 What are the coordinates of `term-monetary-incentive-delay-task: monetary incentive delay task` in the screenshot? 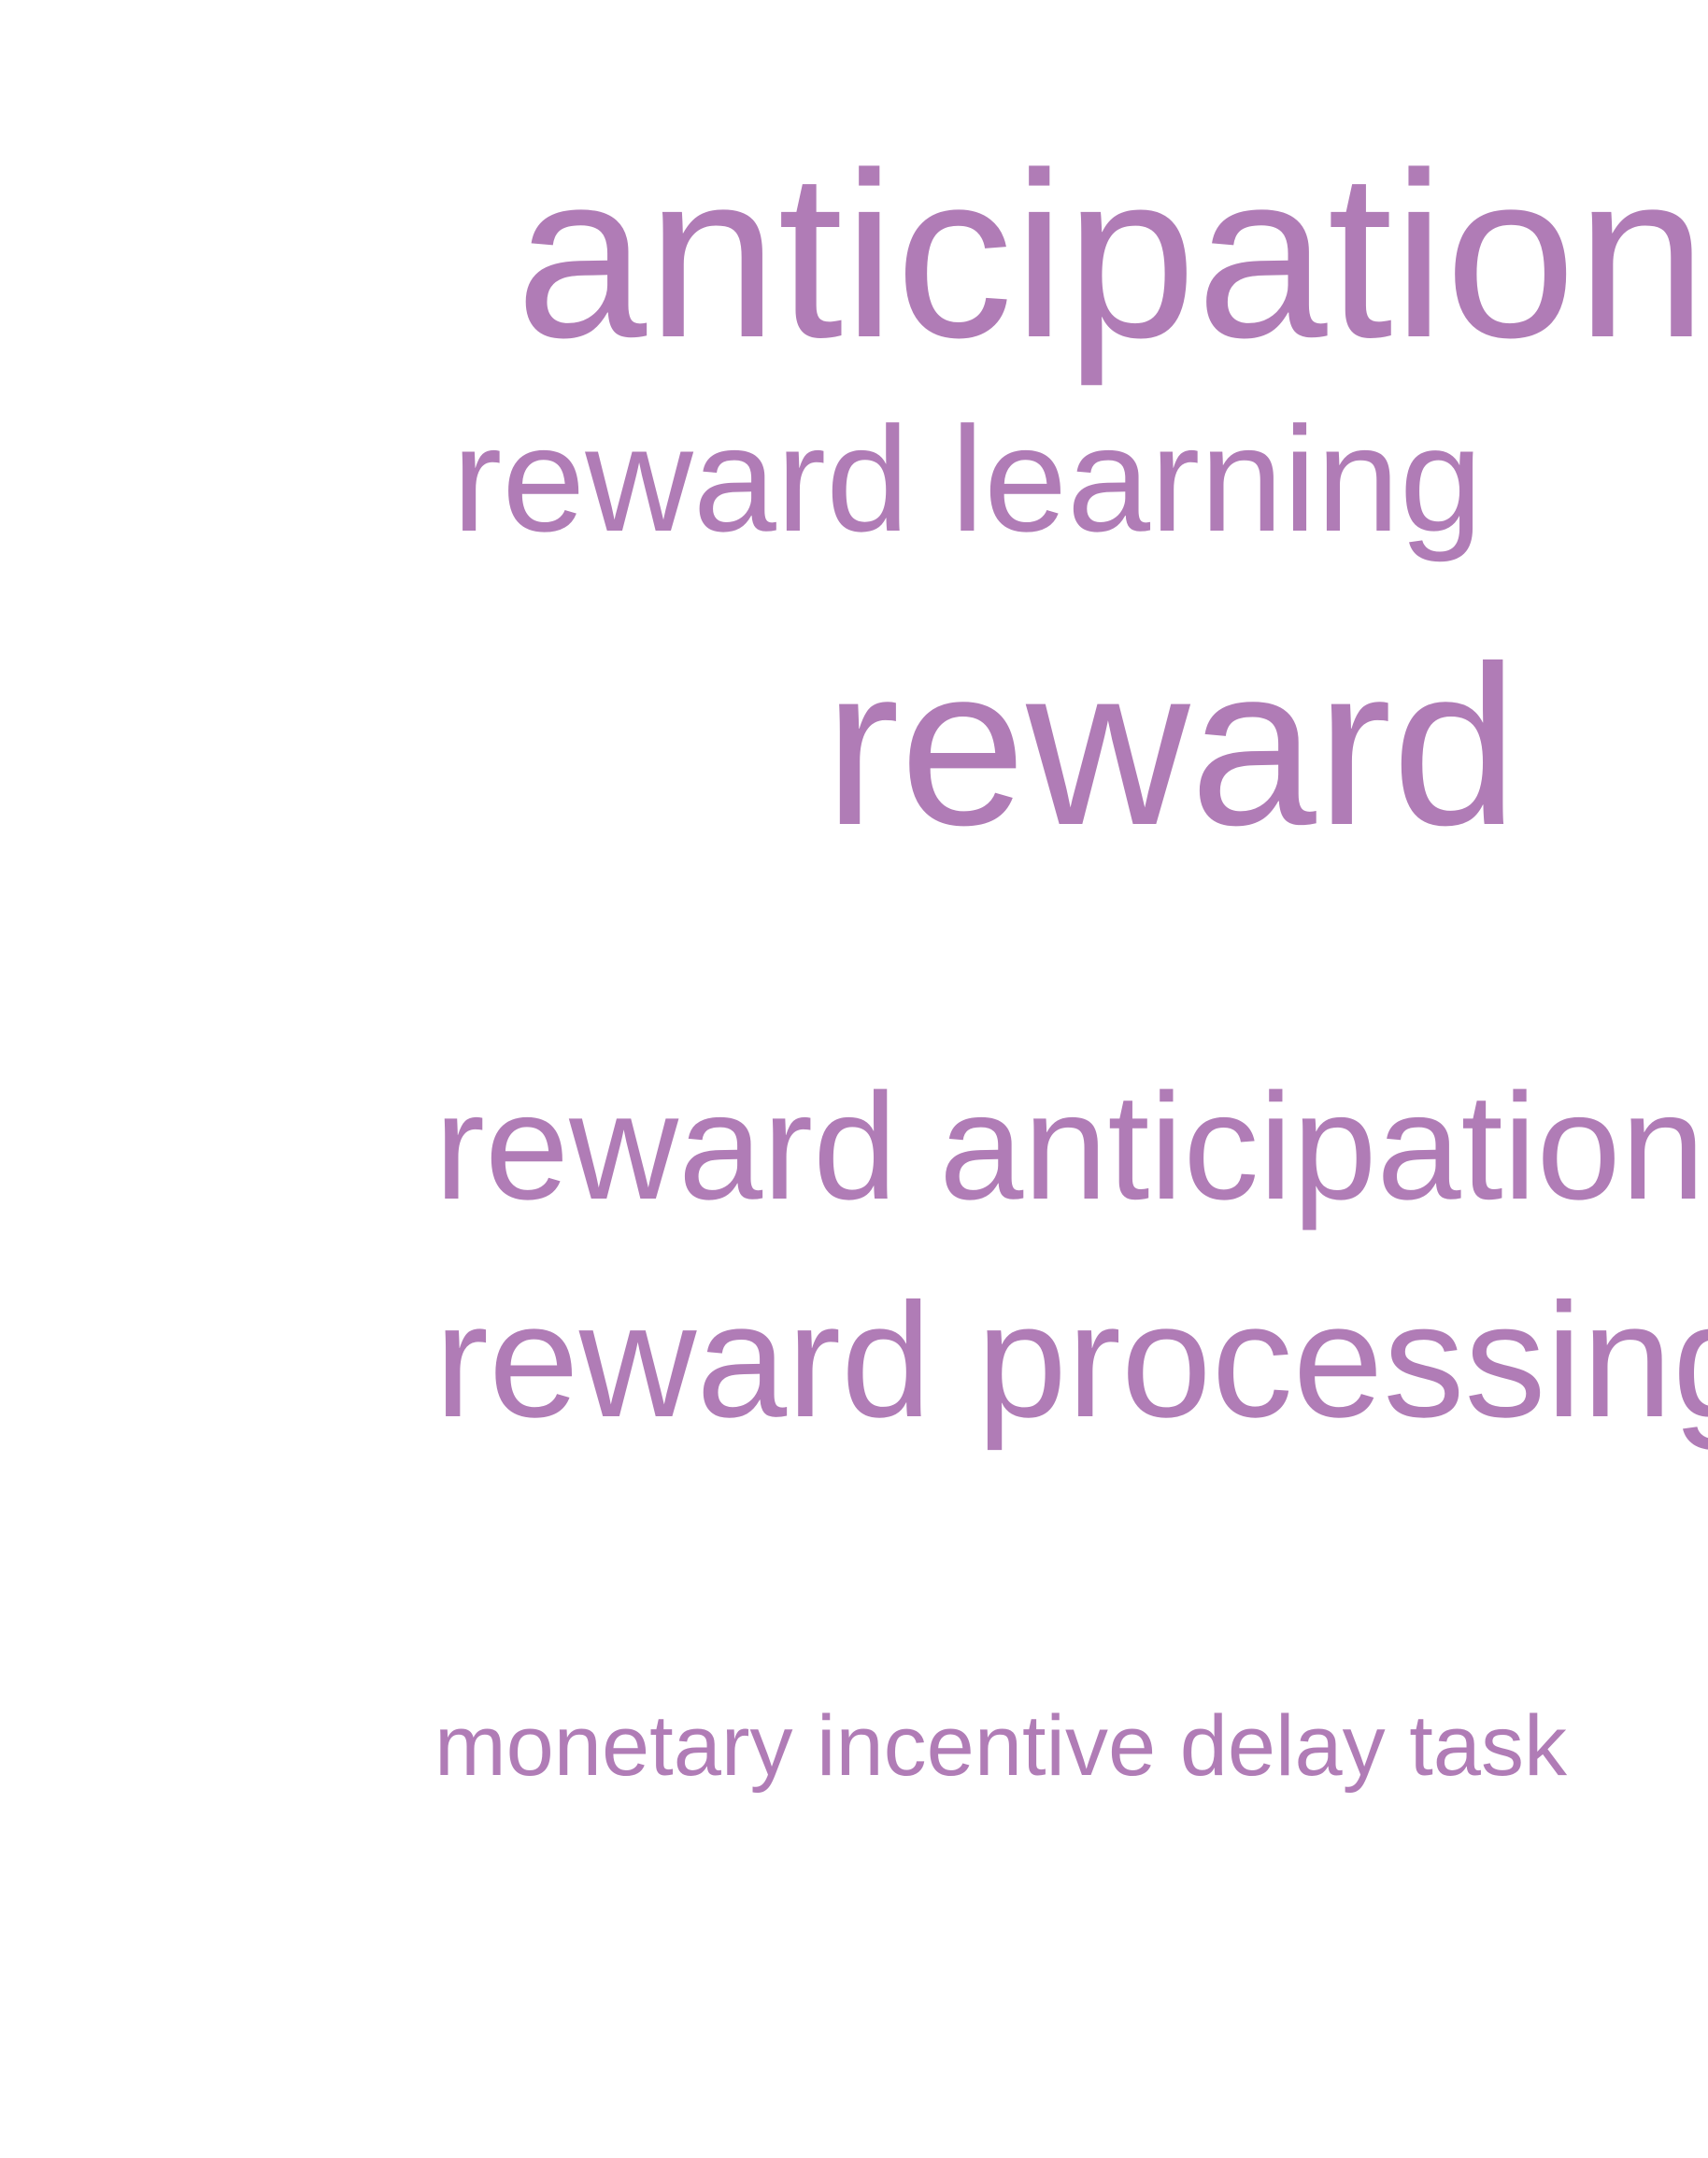 It's located at (1000, 1746).